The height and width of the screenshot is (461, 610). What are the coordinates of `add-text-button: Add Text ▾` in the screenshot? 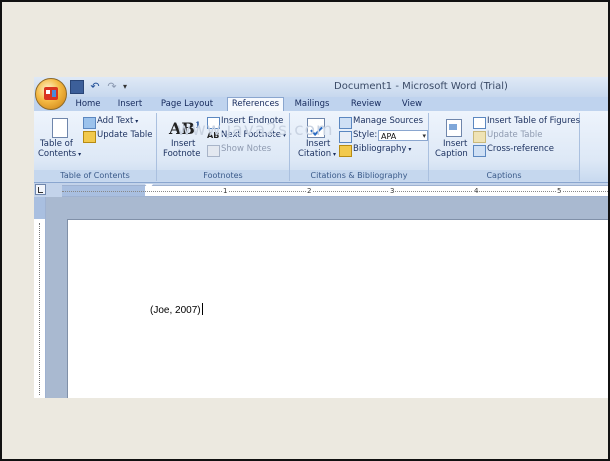 It's located at (117, 121).